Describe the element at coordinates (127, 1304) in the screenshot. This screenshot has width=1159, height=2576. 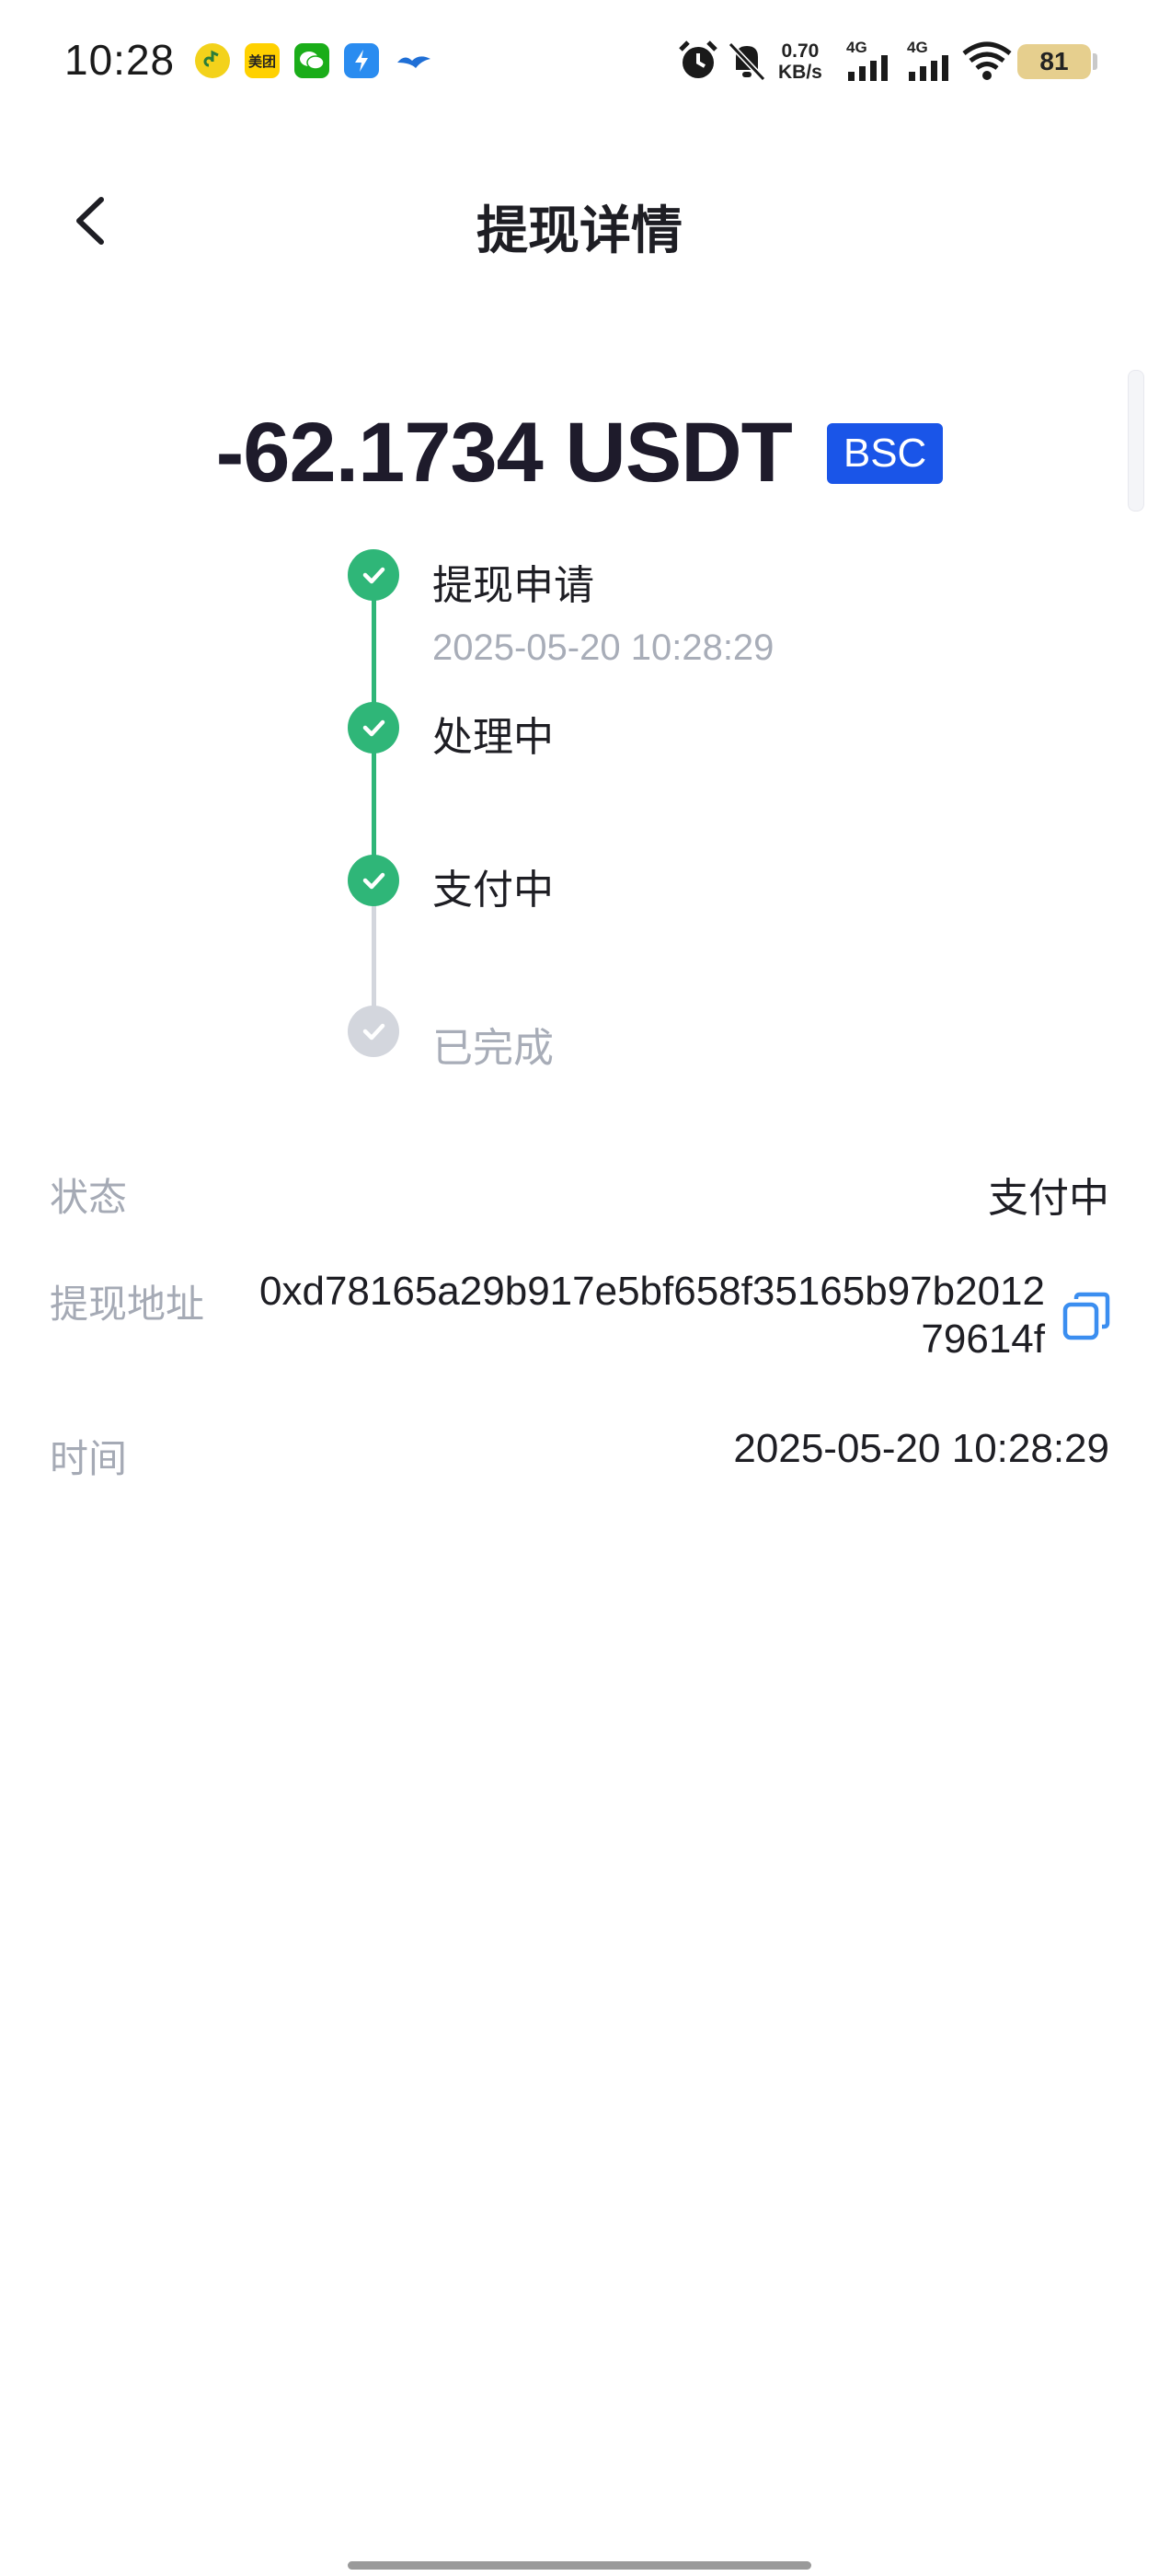
I see `address-label: 提现地址` at that location.